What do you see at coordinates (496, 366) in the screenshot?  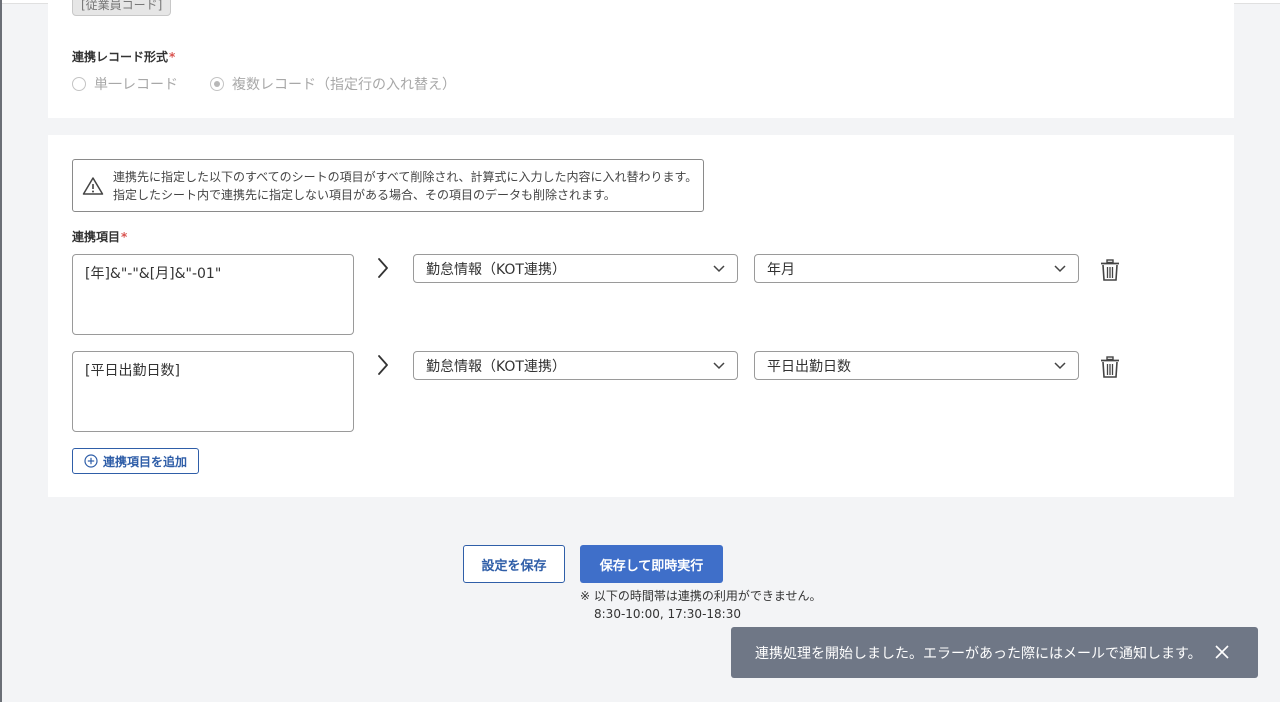 I see `sheet-select-2-value: 勤怠情報（KOT連携）` at bounding box center [496, 366].